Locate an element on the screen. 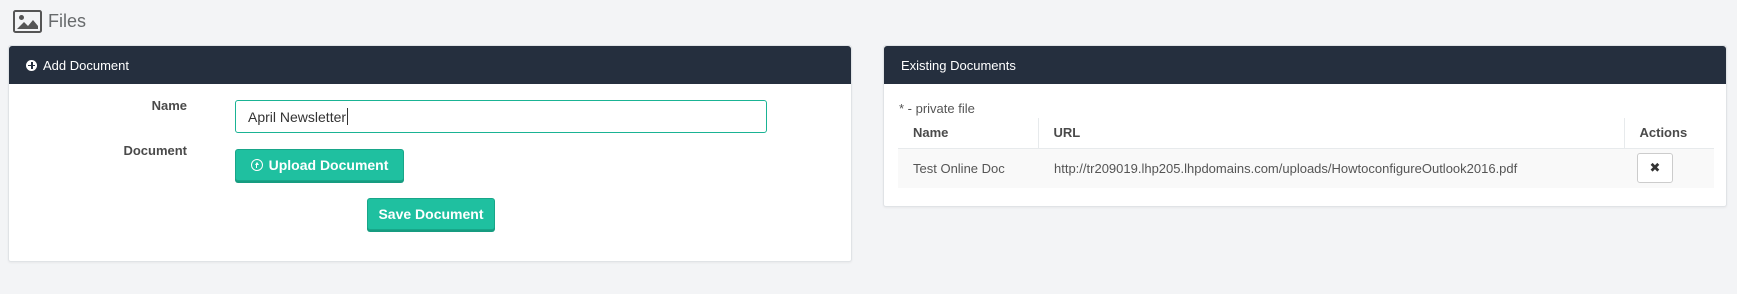 The width and height of the screenshot is (1737, 294). document-label: Document is located at coordinates (155, 150).